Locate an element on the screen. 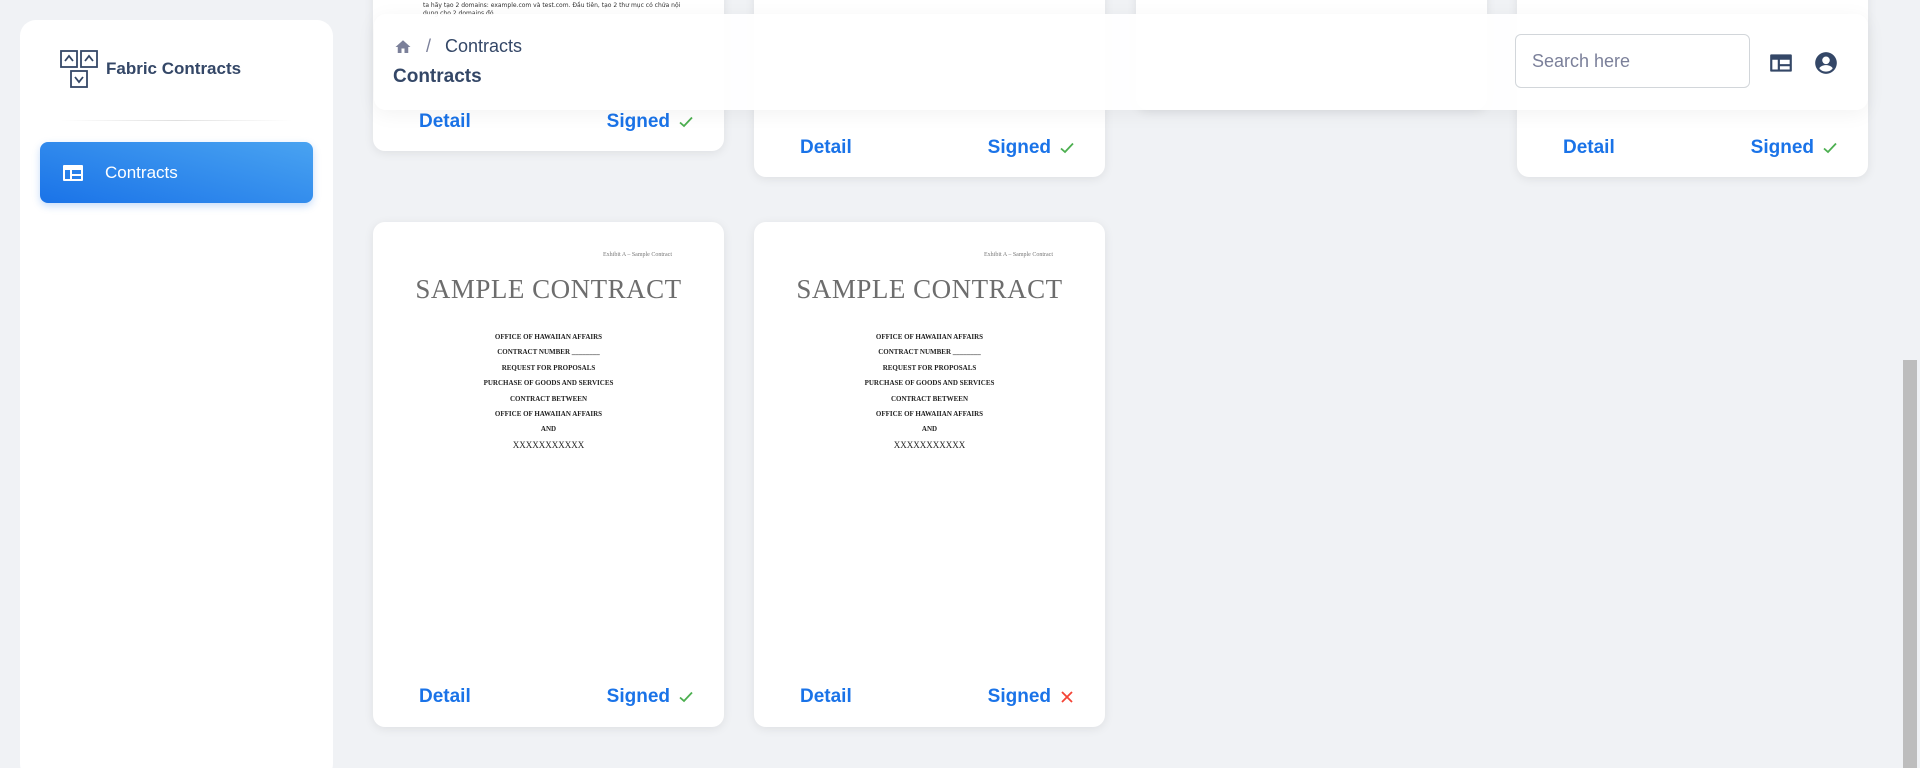 The height and width of the screenshot is (768, 1920). breadcrumb: / Contracts is located at coordinates (458, 46).